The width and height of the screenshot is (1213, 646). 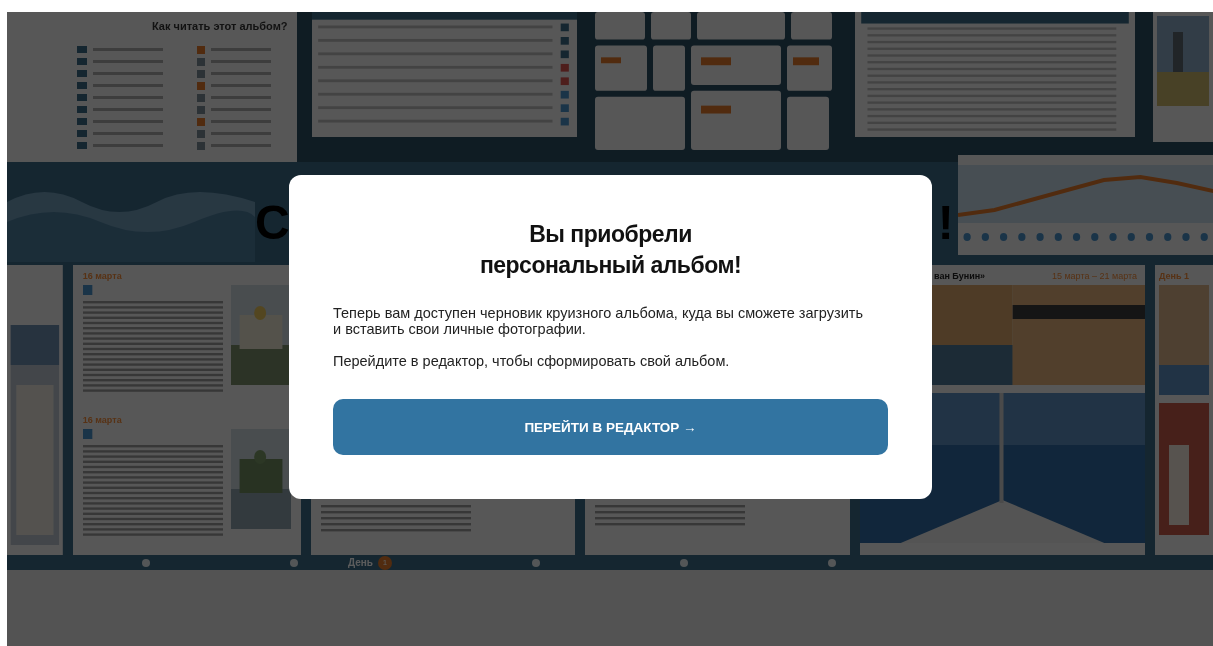 What do you see at coordinates (610, 427) in the screenshot?
I see `editor-button: ПЕРЕЙТИ В РЕДАКТОР →` at bounding box center [610, 427].